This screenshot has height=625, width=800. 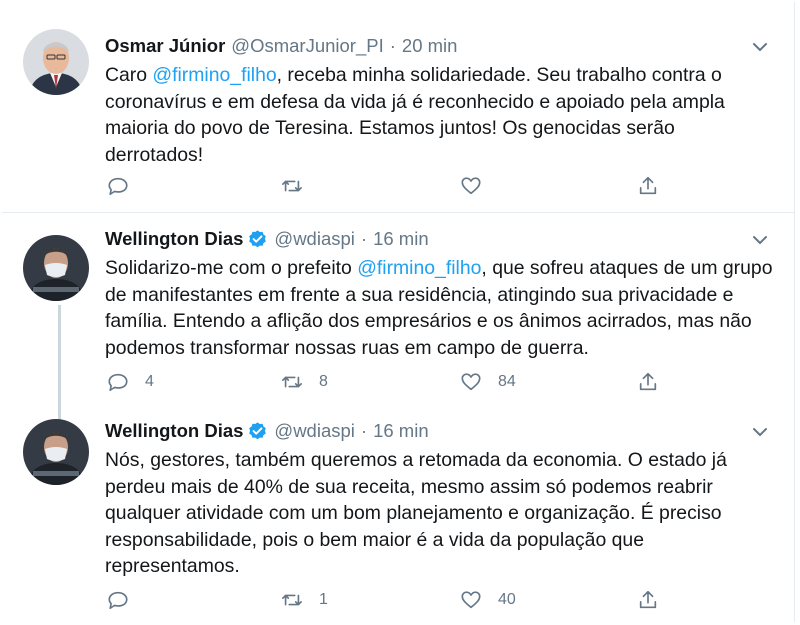 What do you see at coordinates (507, 599) in the screenshot?
I see `like-count: 40` at bounding box center [507, 599].